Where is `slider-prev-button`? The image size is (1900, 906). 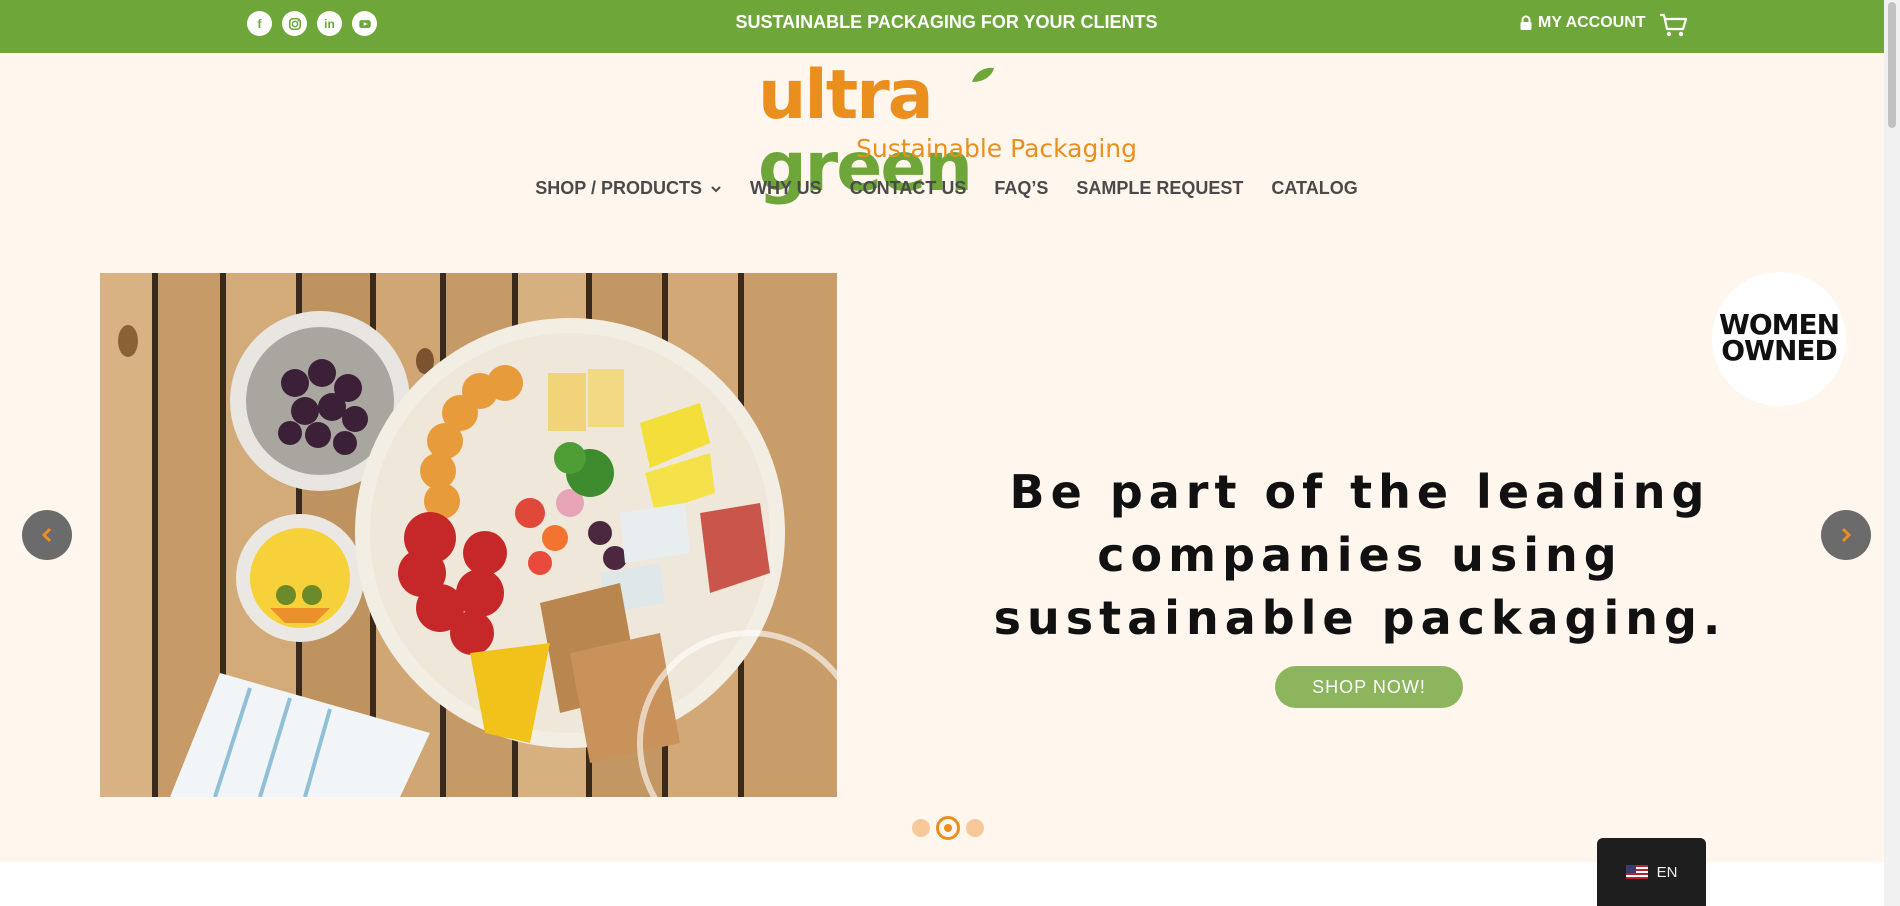
slider-prev-button is located at coordinates (47, 535).